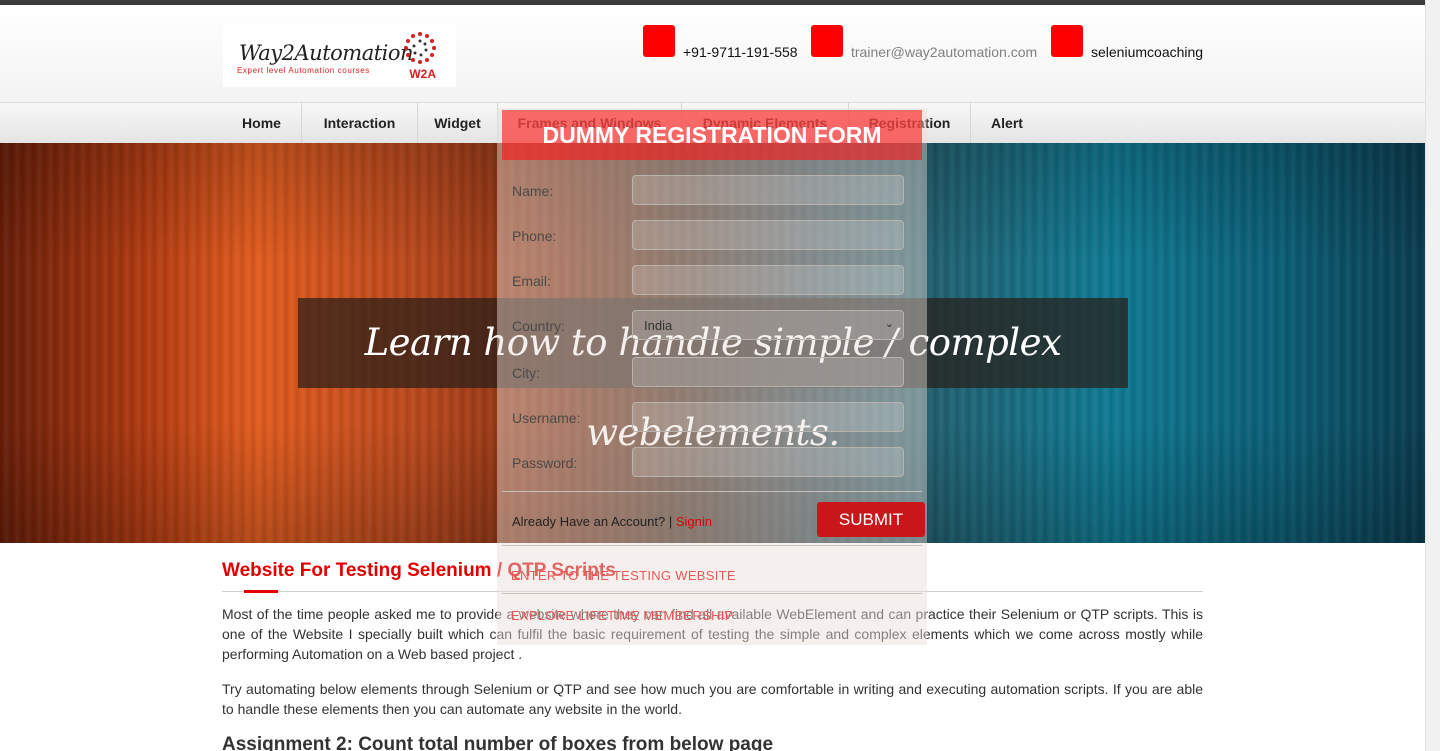 The image size is (1440, 751). What do you see at coordinates (261, 591) in the screenshot?
I see `heading-underline` at bounding box center [261, 591].